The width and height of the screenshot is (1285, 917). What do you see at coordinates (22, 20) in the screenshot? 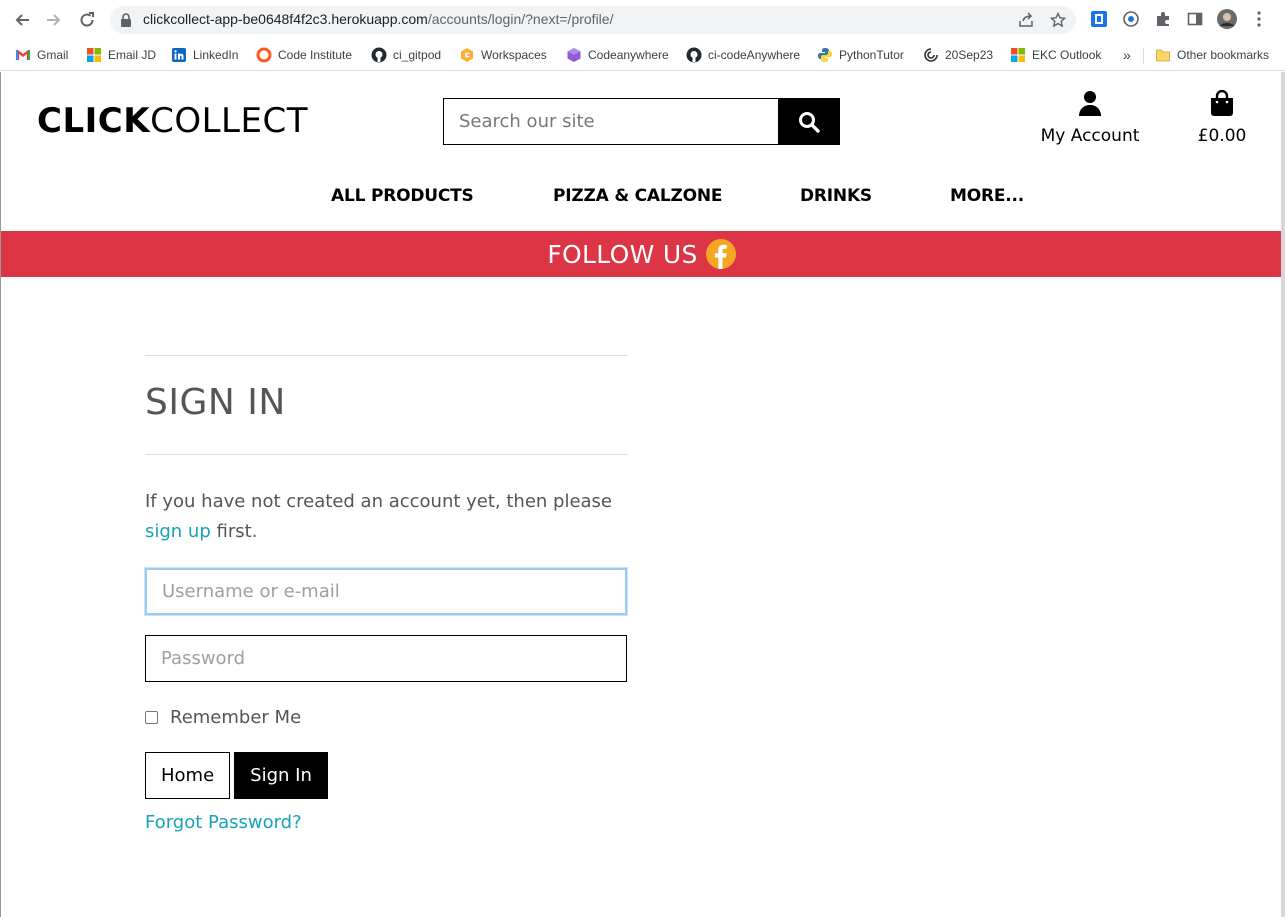
I see `back-icon` at bounding box center [22, 20].